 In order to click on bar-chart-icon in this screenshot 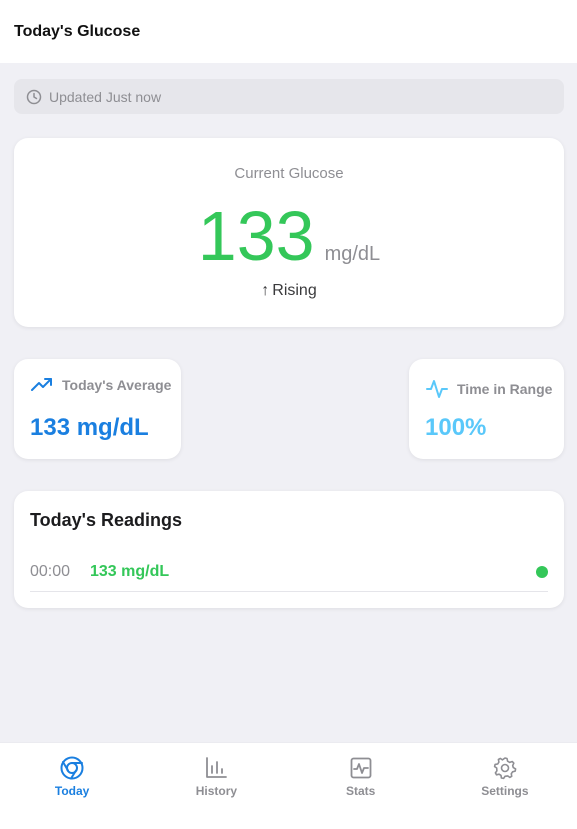, I will do `click(217, 767)`.